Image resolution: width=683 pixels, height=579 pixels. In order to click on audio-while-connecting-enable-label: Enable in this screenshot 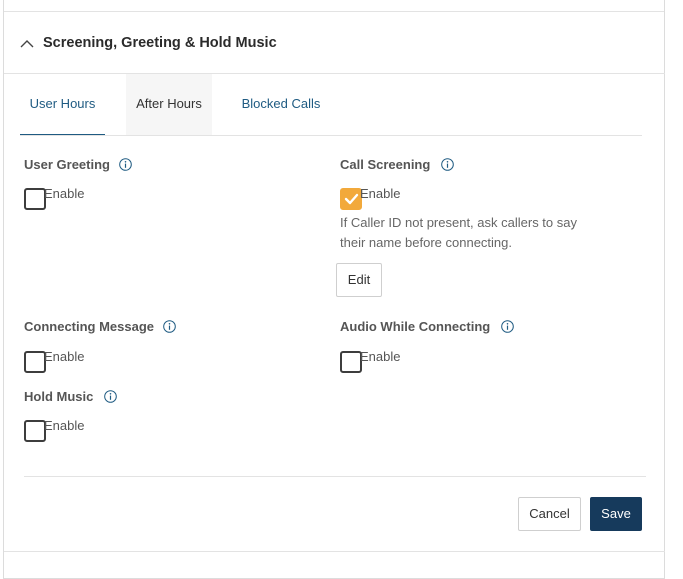, I will do `click(380, 356)`.